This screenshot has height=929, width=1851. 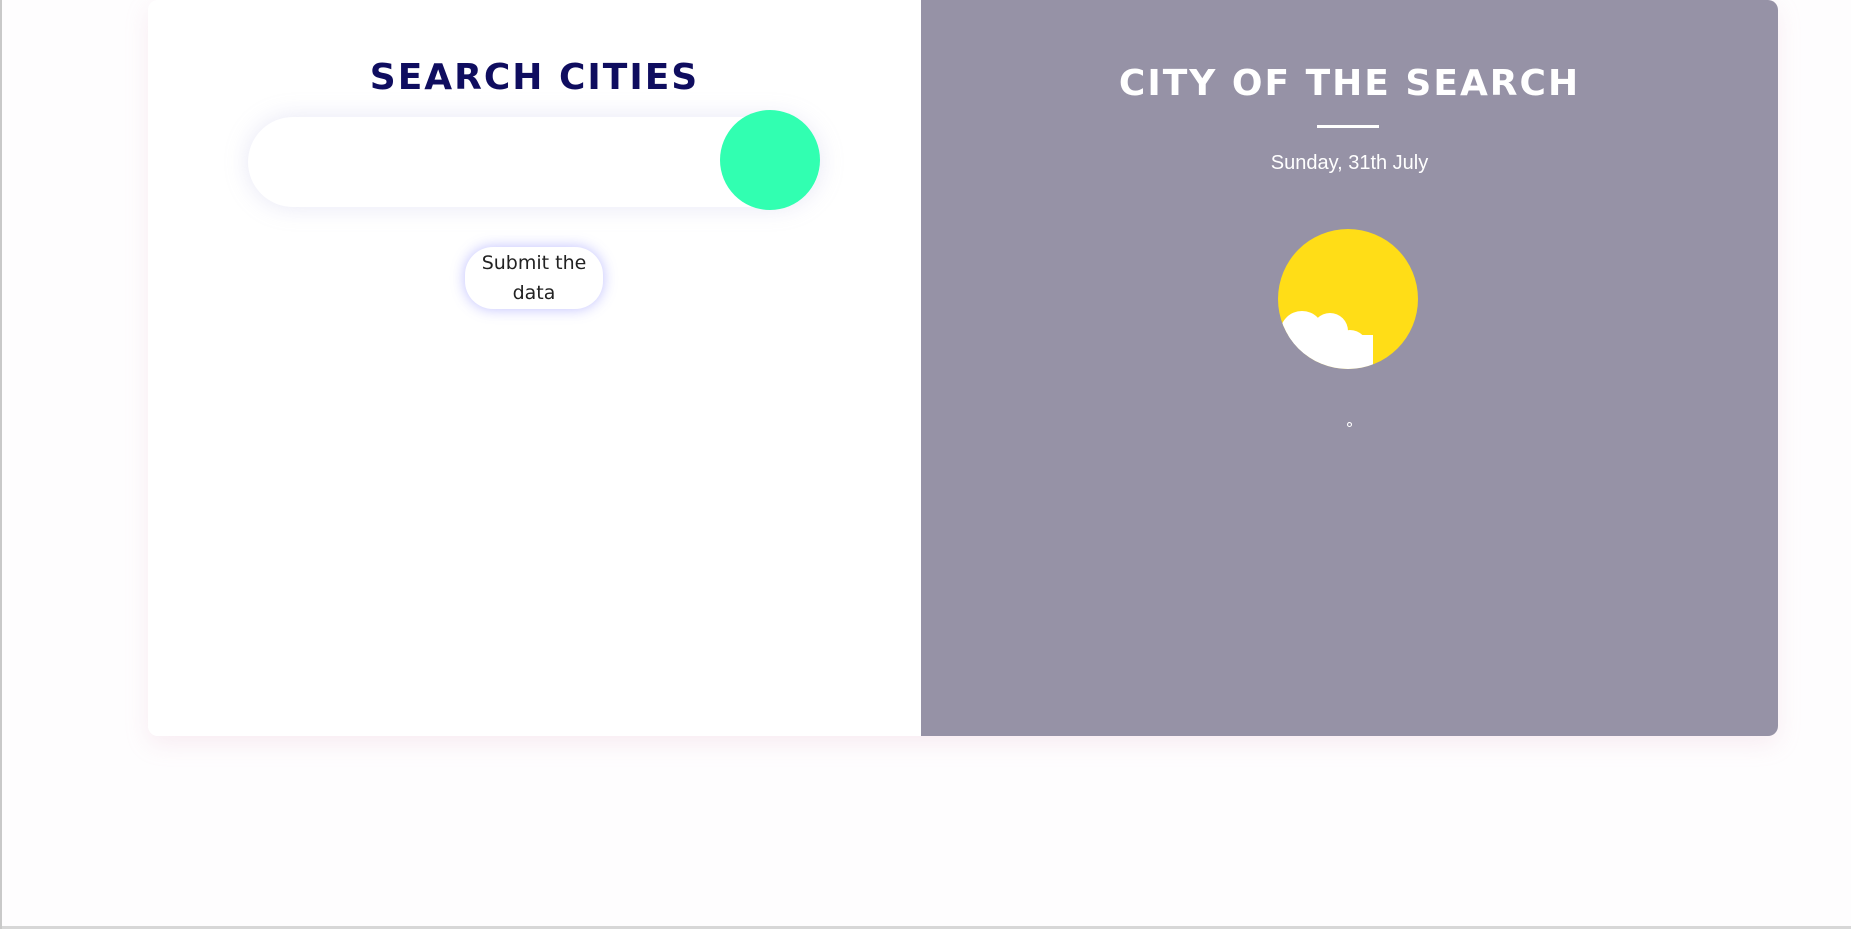 What do you see at coordinates (770, 160) in the screenshot?
I see `search-button` at bounding box center [770, 160].